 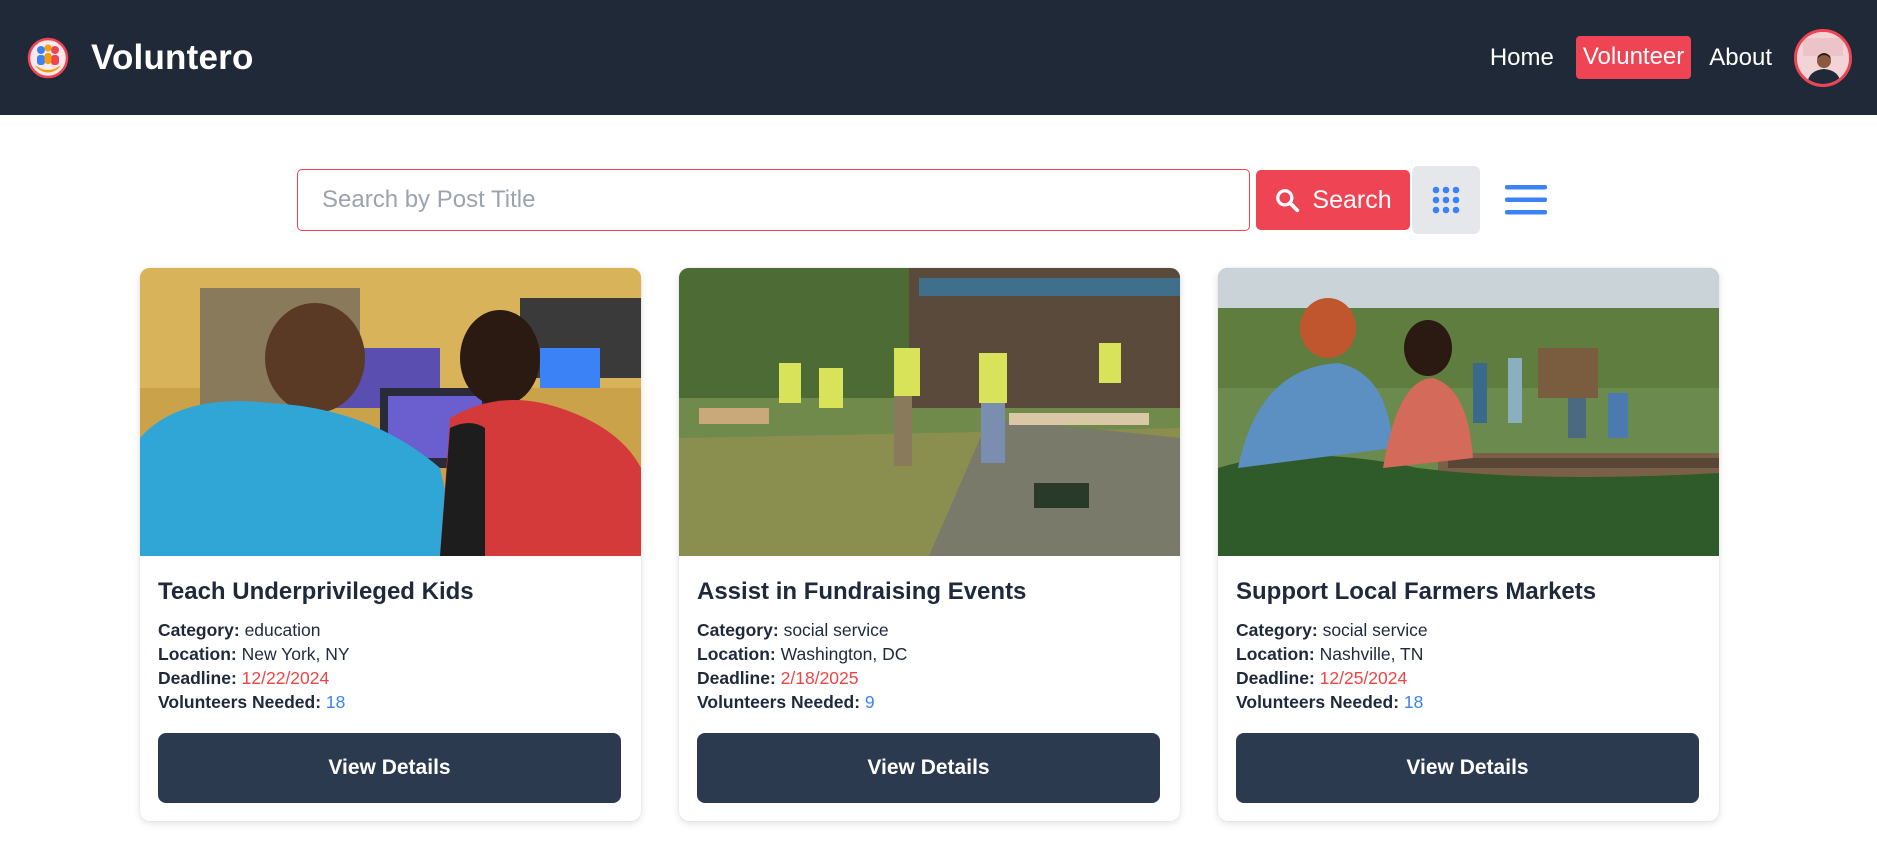 What do you see at coordinates (929, 412) in the screenshot?
I see `post-image-fundraising` at bounding box center [929, 412].